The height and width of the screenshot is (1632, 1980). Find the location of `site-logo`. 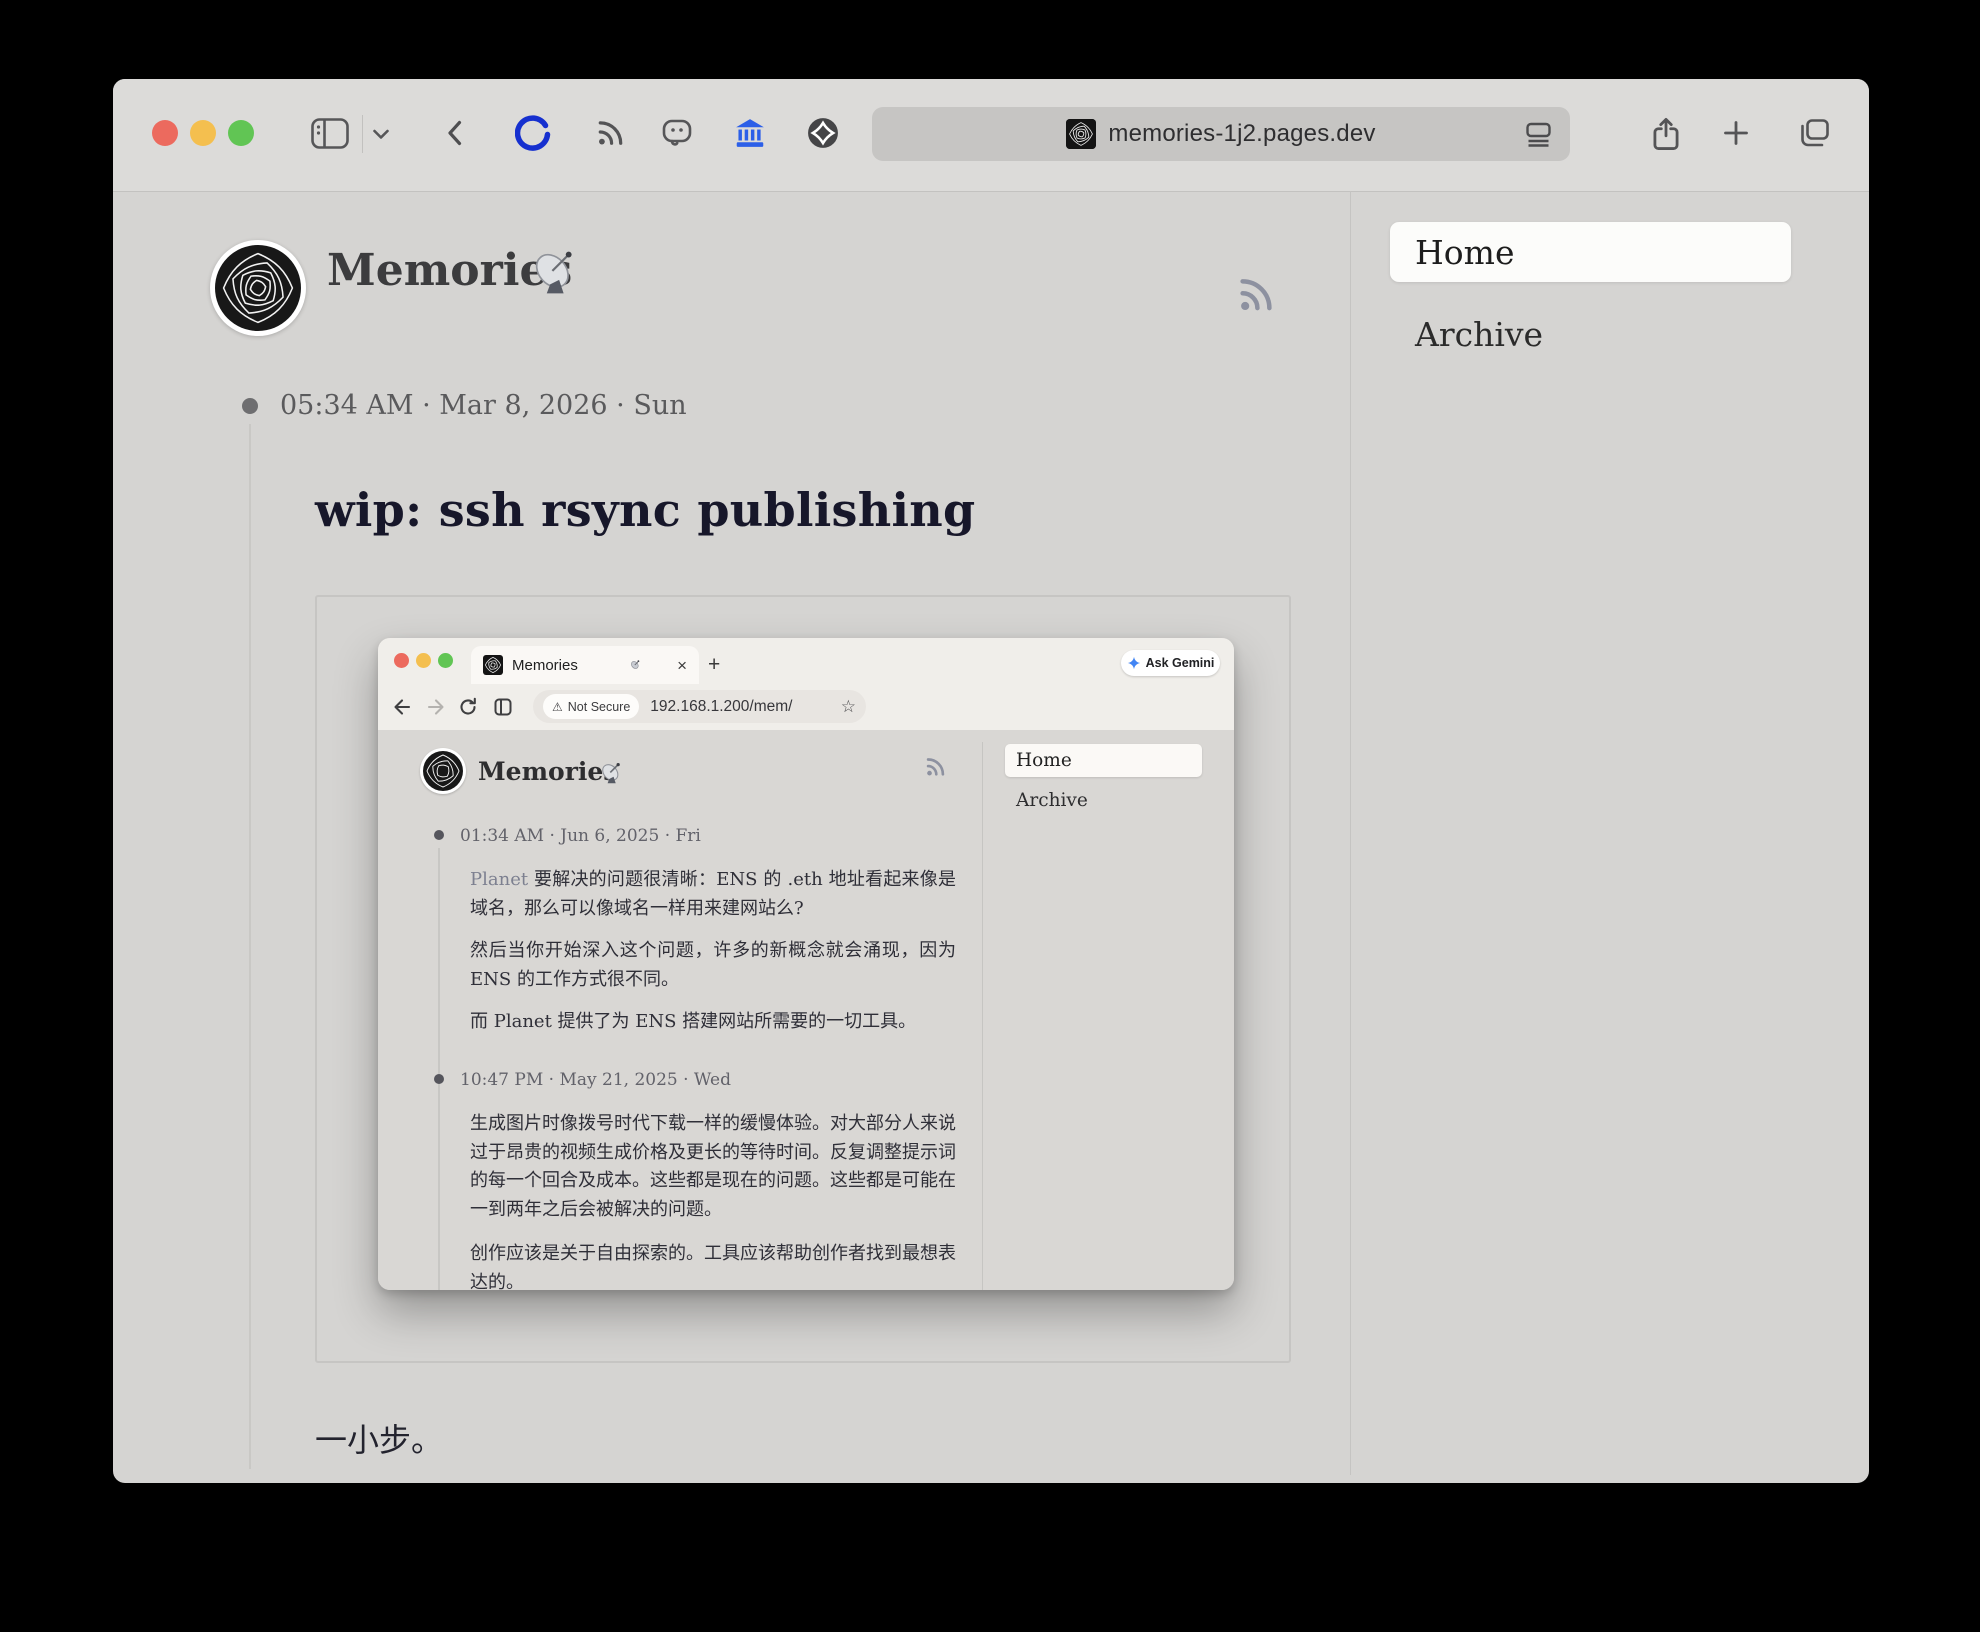

site-logo is located at coordinates (258, 288).